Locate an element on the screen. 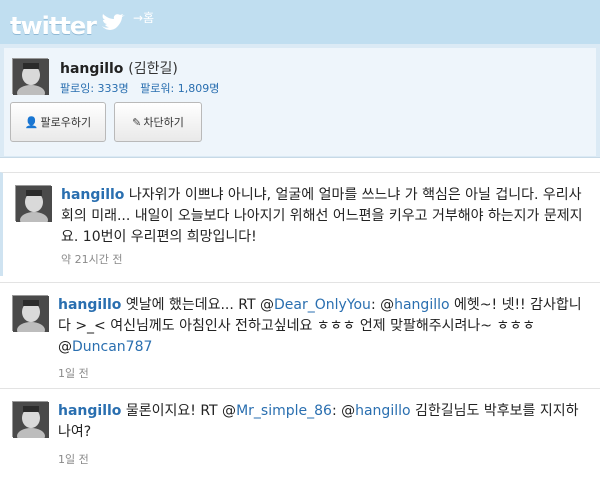 The width and height of the screenshot is (600, 494). tweet-body: 옛날에 했는데요... RT @ is located at coordinates (199, 305).